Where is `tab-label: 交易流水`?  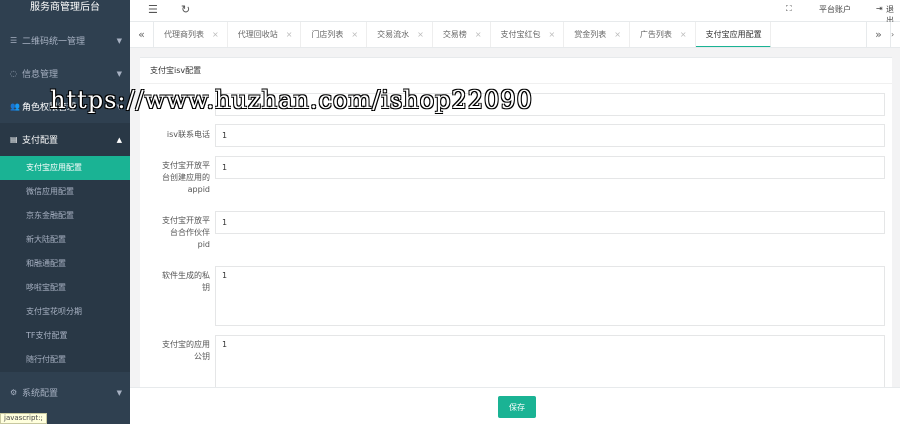 tab-label: 交易流水 is located at coordinates (393, 34).